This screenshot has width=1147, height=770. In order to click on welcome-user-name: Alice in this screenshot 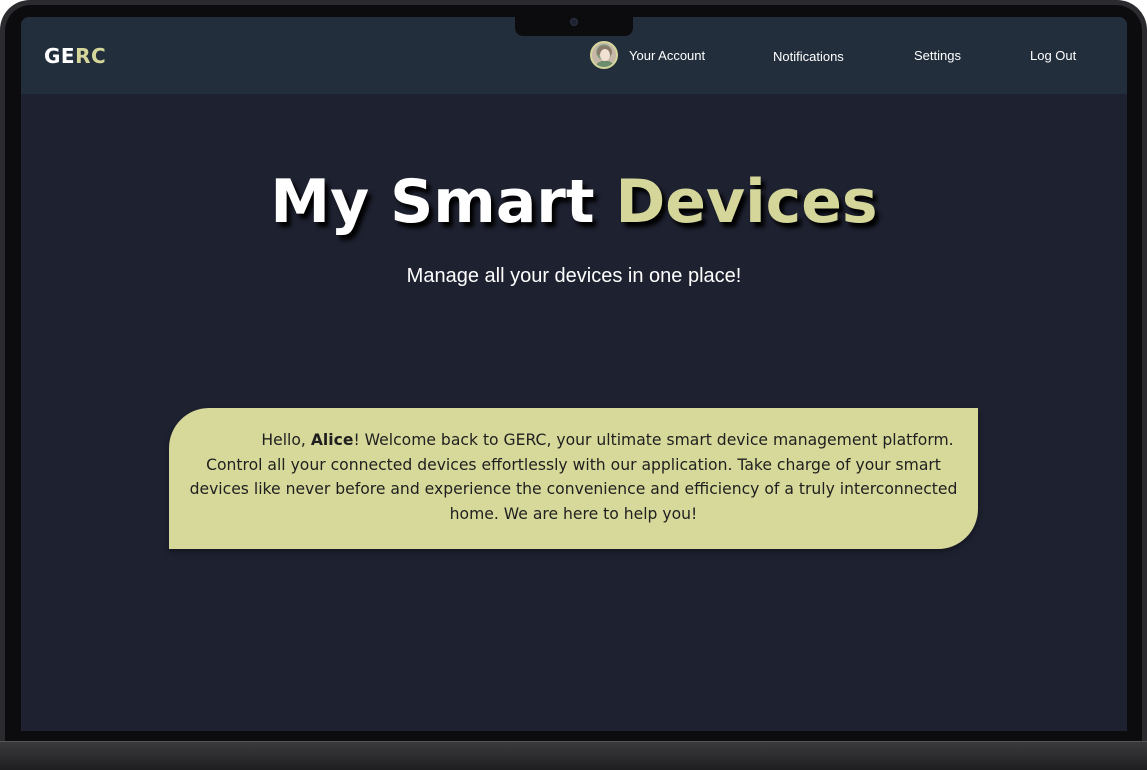, I will do `click(332, 440)`.